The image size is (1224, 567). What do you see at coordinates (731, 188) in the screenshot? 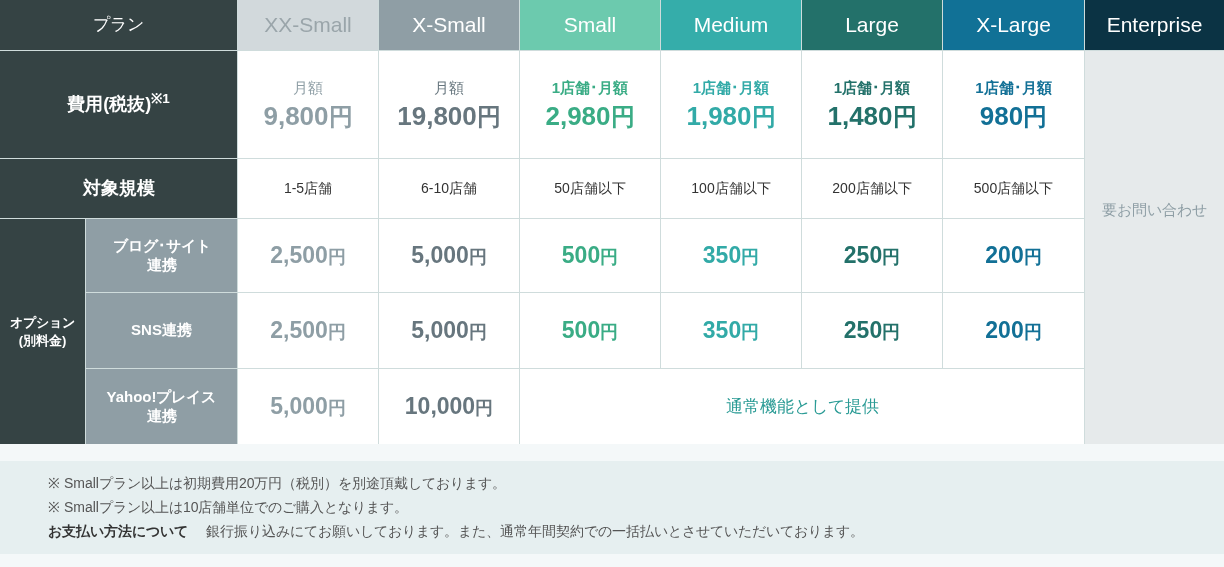
I see `table-cell: 100店舗以下` at bounding box center [731, 188].